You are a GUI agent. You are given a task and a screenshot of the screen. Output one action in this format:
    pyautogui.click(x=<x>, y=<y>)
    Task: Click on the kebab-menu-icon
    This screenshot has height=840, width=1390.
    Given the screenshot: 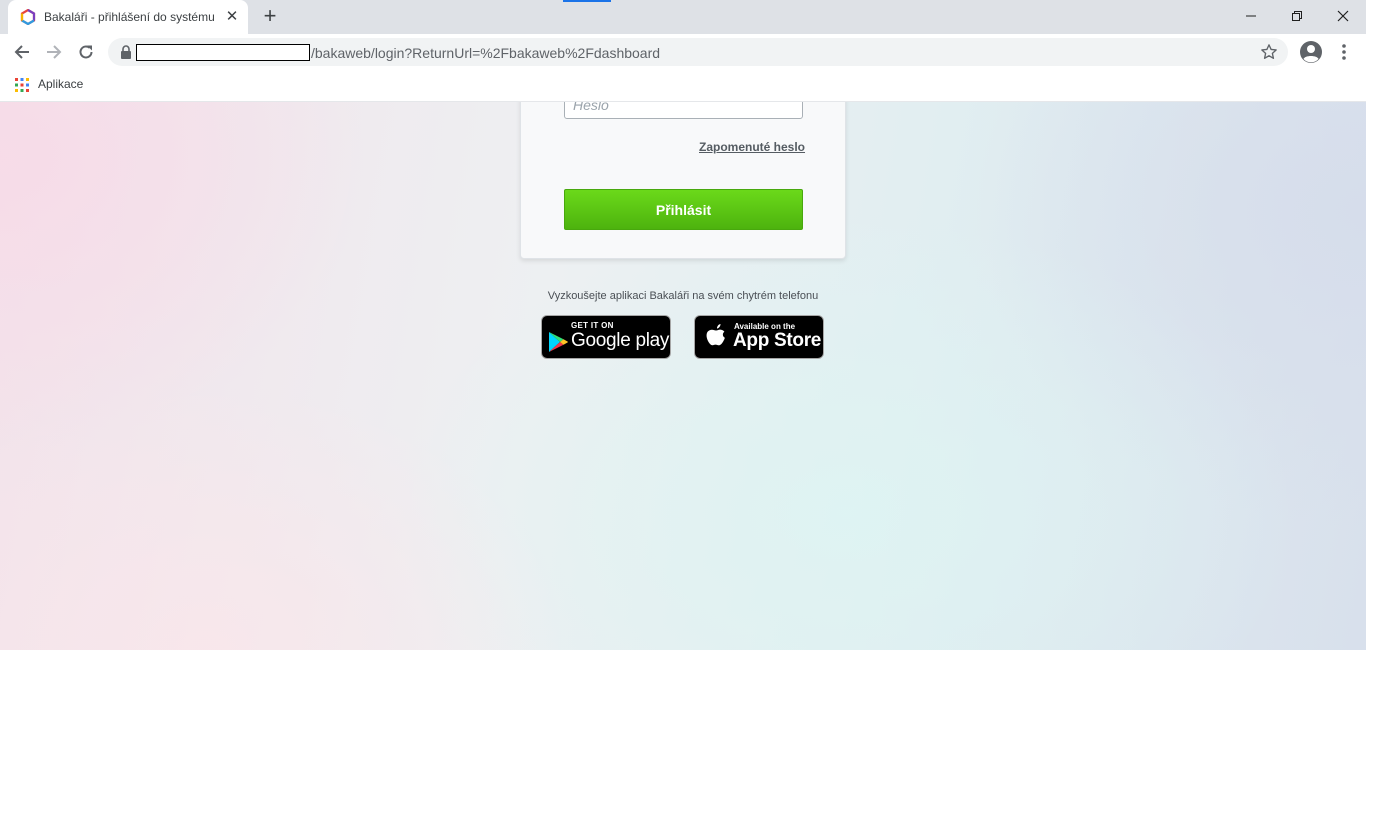 What is the action you would take?
    pyautogui.click(x=1344, y=52)
    